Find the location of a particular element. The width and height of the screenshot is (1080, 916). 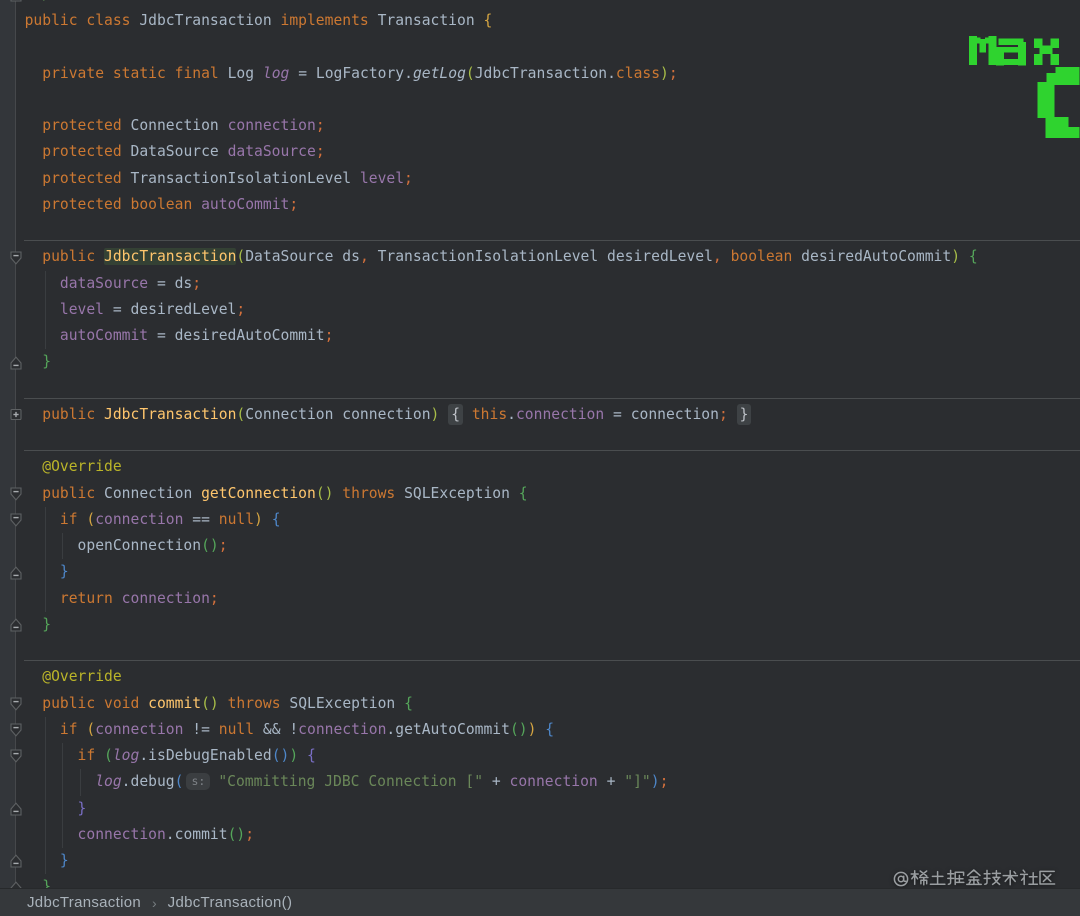

code-token: log is located at coordinates (276, 73).